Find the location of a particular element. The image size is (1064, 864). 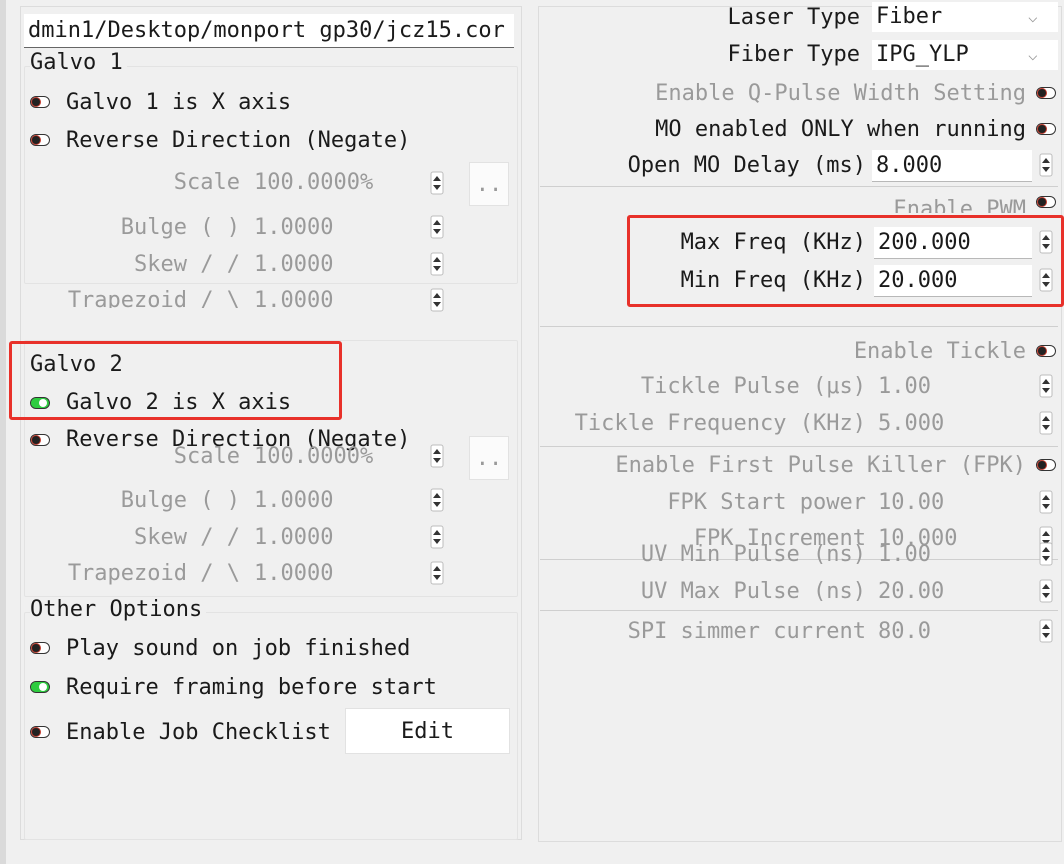

highlight-box-galvo2-x-axis is located at coordinates (175, 380).